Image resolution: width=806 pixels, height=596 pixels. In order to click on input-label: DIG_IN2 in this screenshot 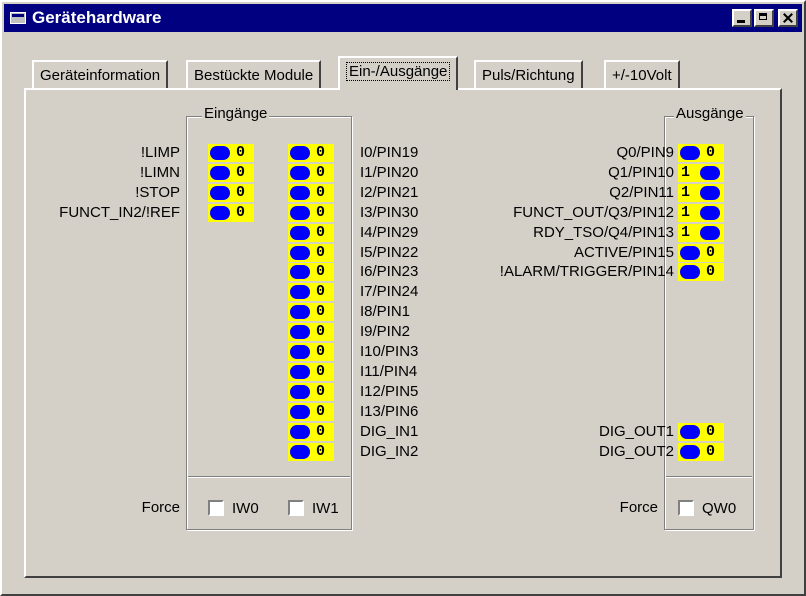, I will do `click(389, 451)`.